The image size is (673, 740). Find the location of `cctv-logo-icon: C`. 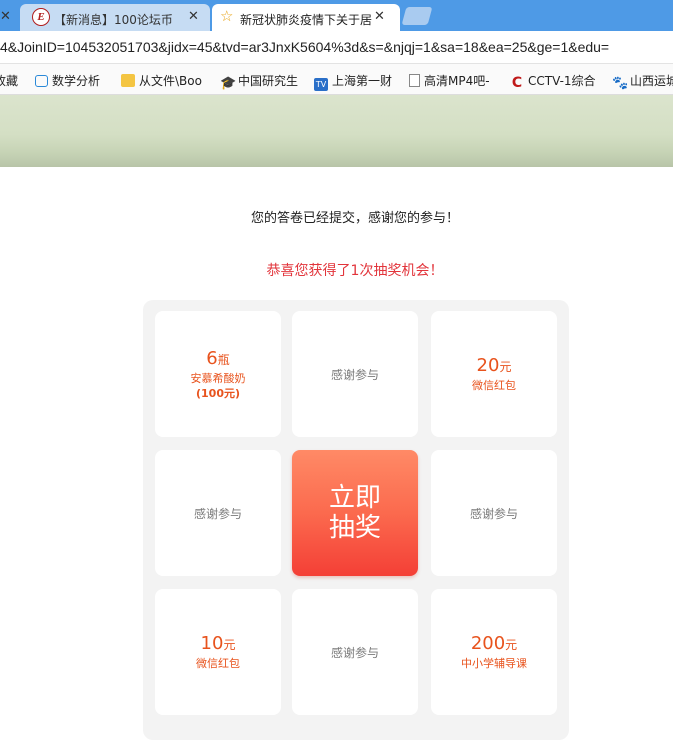

cctv-logo-icon: C is located at coordinates (517, 83).